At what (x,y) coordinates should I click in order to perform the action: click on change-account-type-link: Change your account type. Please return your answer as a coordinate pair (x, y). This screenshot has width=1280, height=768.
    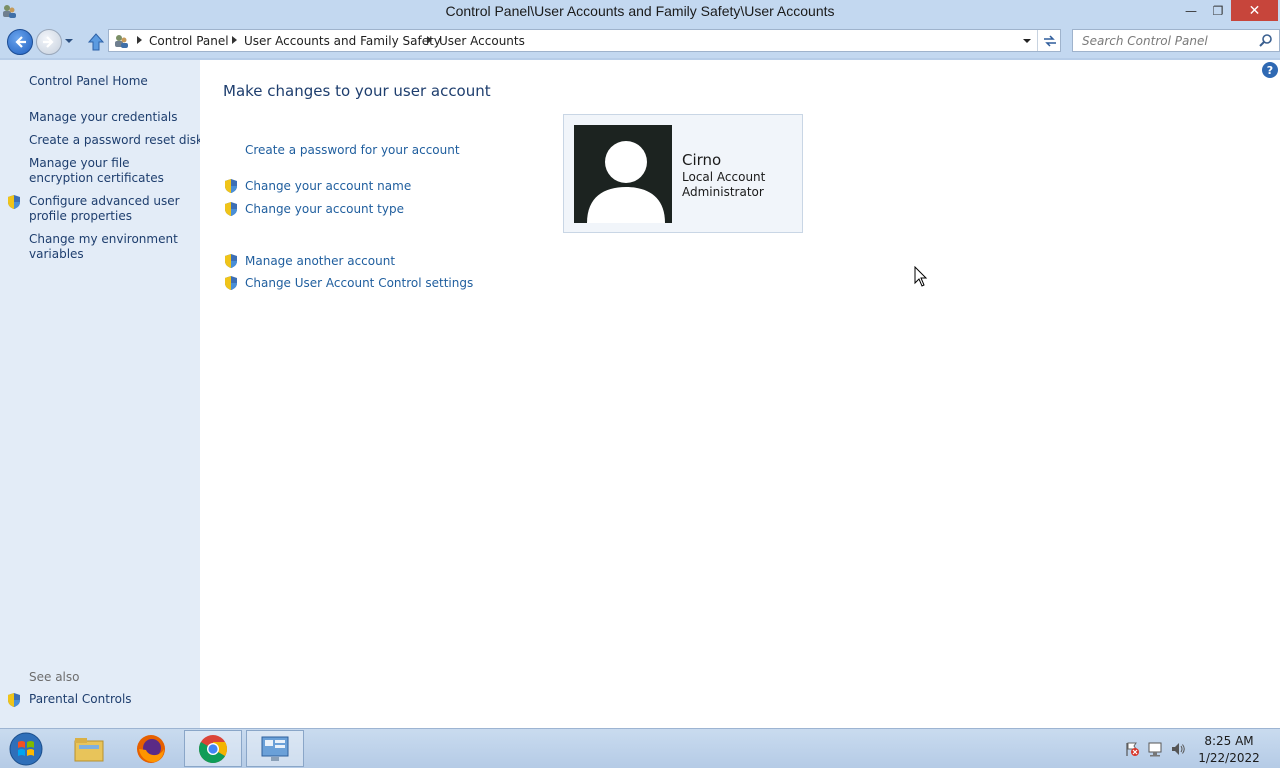
    Looking at the image, I should click on (324, 209).